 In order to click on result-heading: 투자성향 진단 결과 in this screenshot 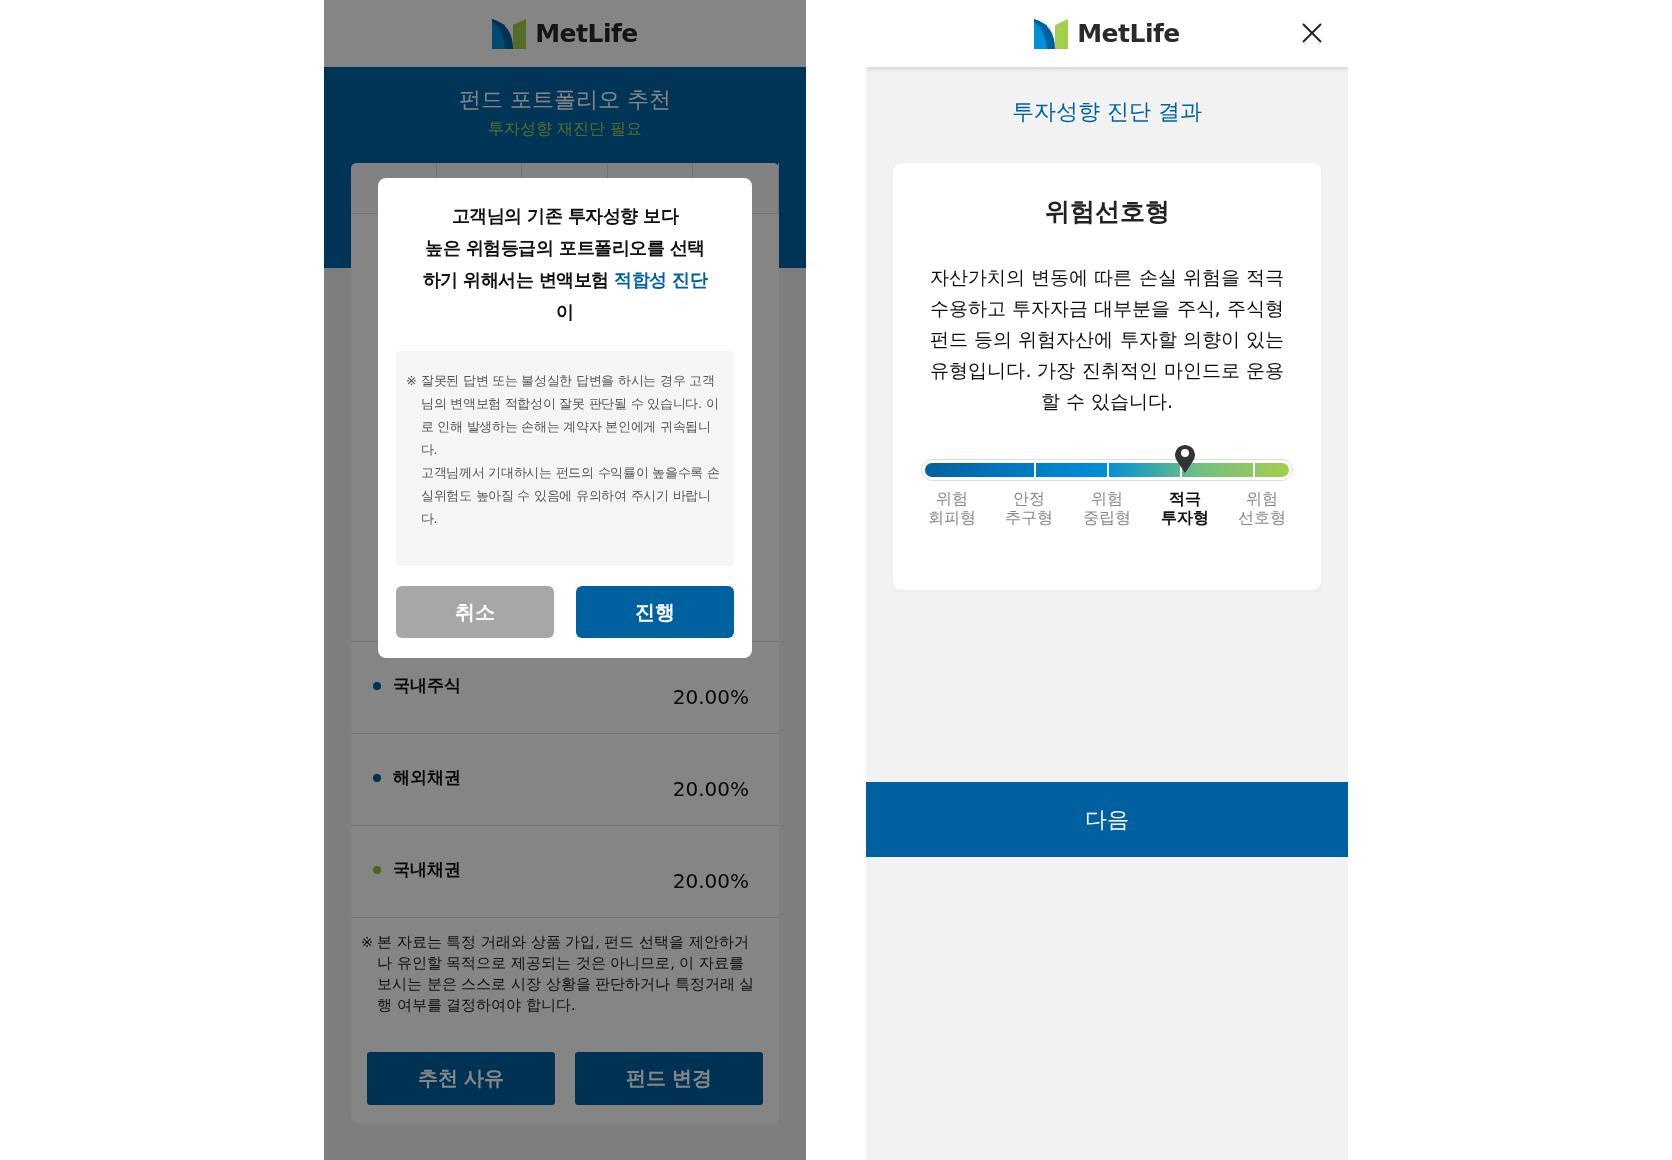, I will do `click(1107, 112)`.